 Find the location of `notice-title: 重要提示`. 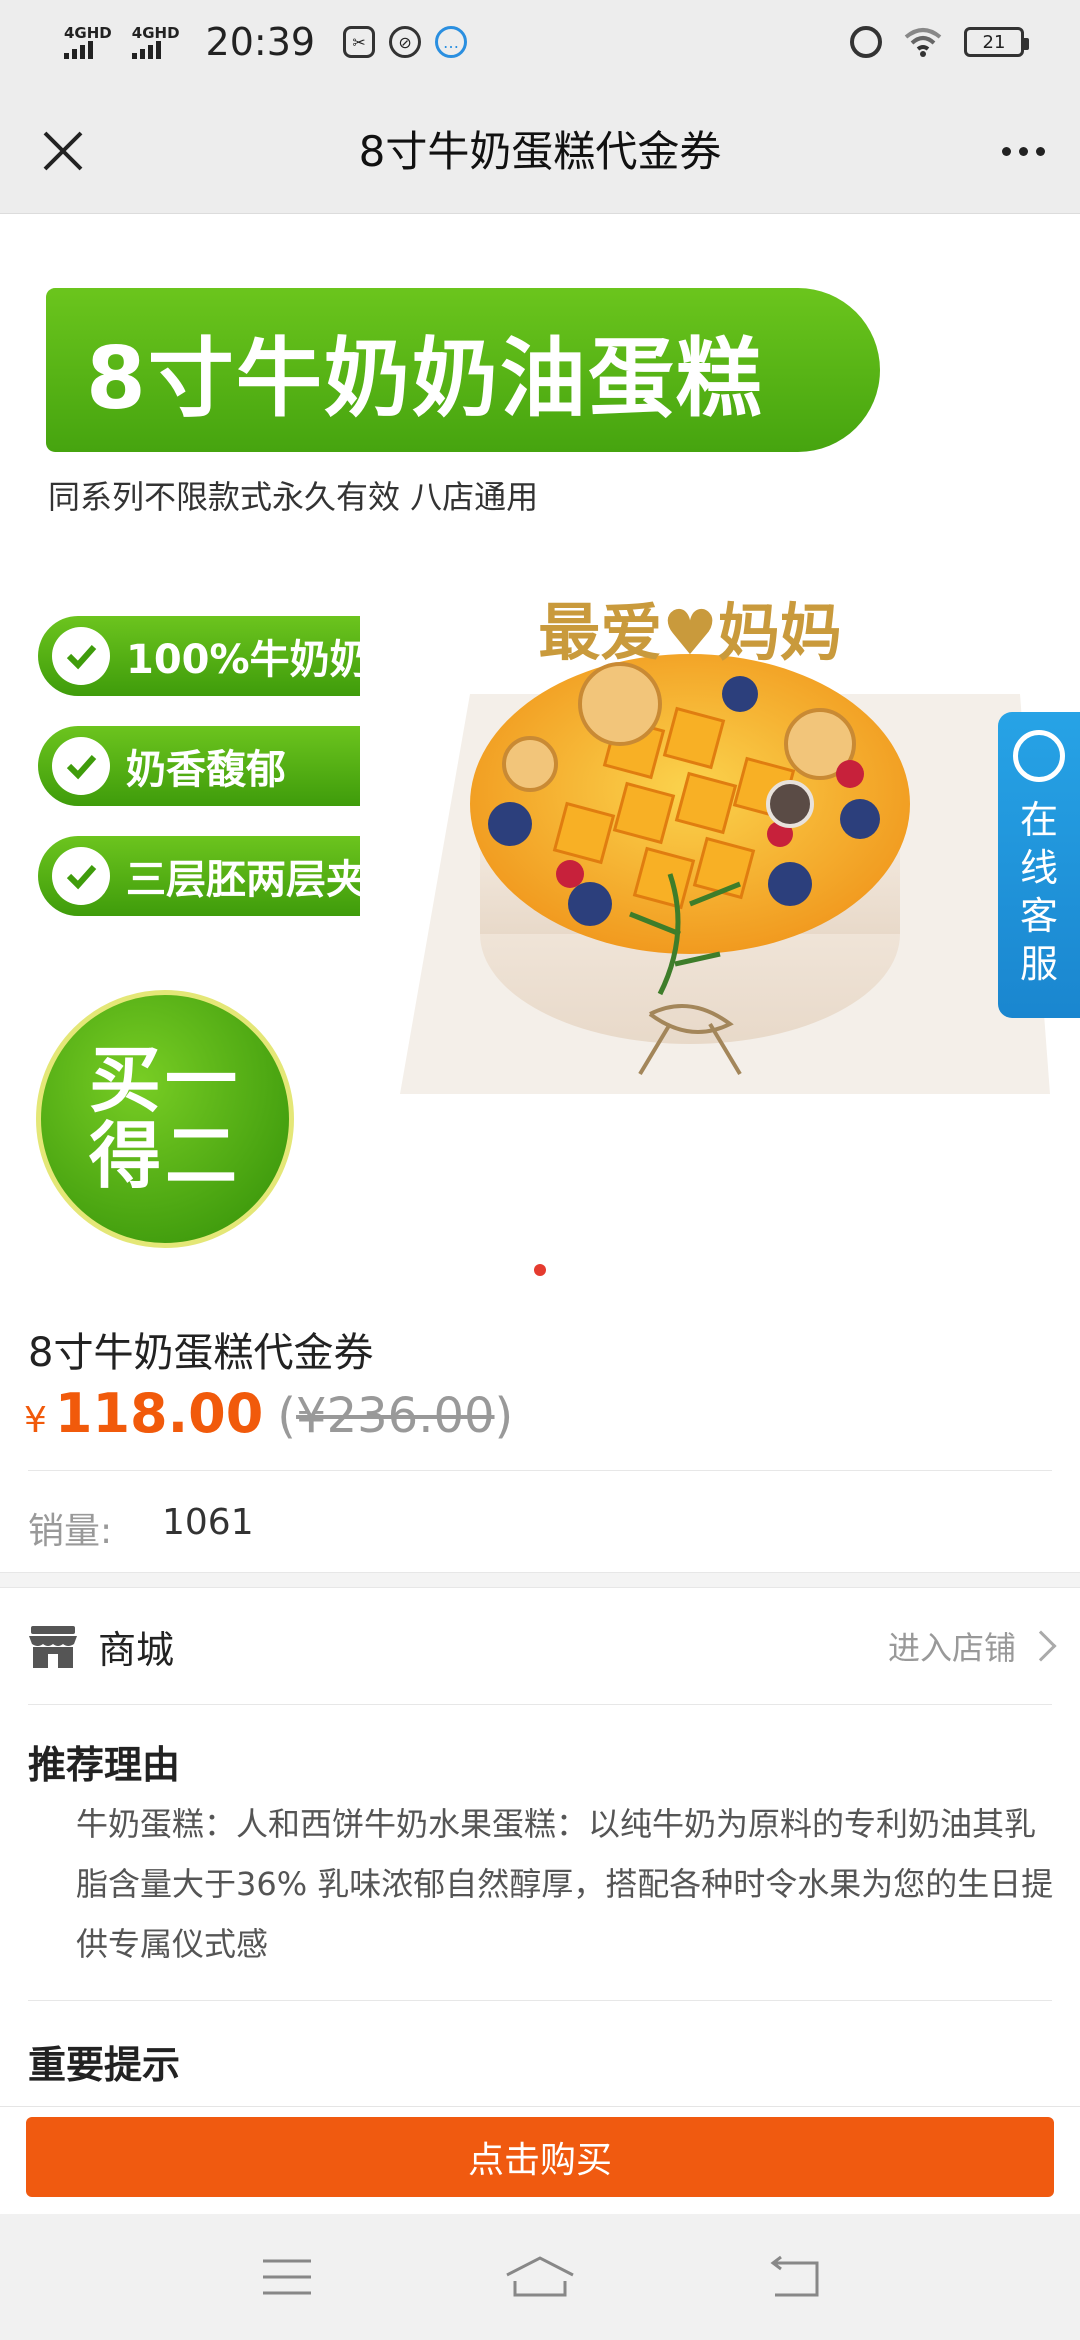

notice-title: 重要提示 is located at coordinates (104, 2065).